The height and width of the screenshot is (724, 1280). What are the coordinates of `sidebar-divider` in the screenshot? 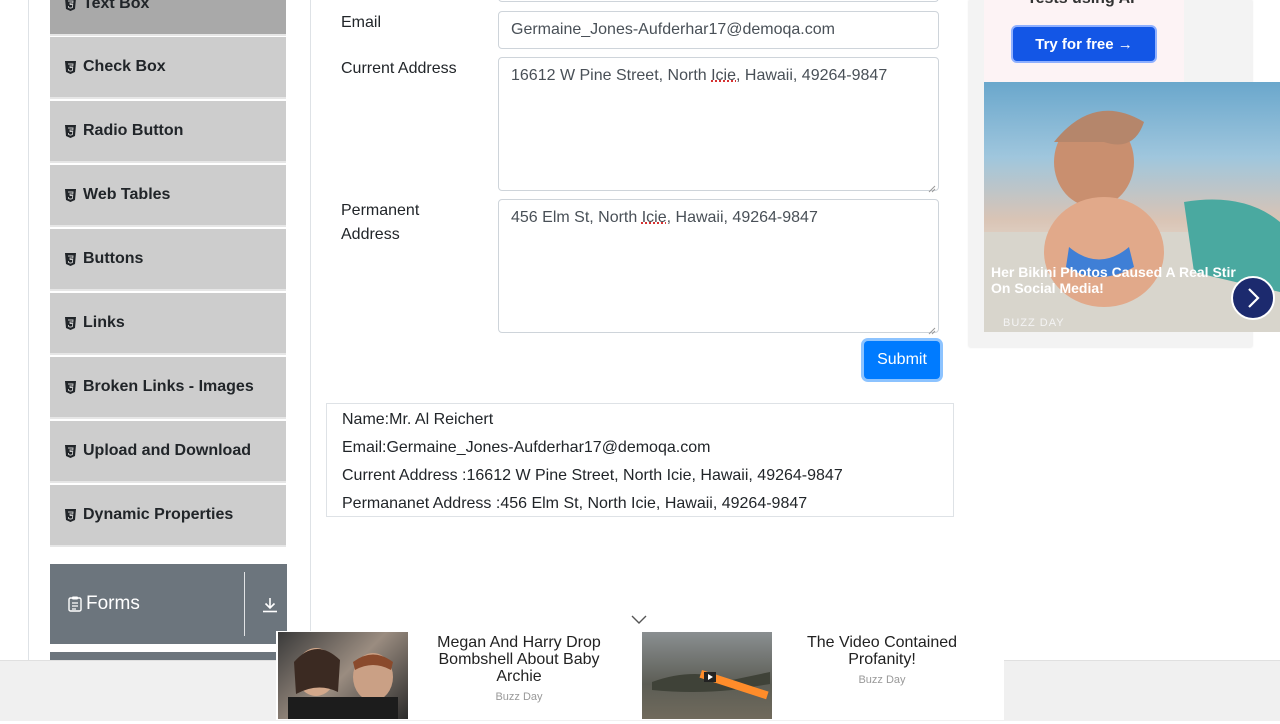 It's located at (310, 360).